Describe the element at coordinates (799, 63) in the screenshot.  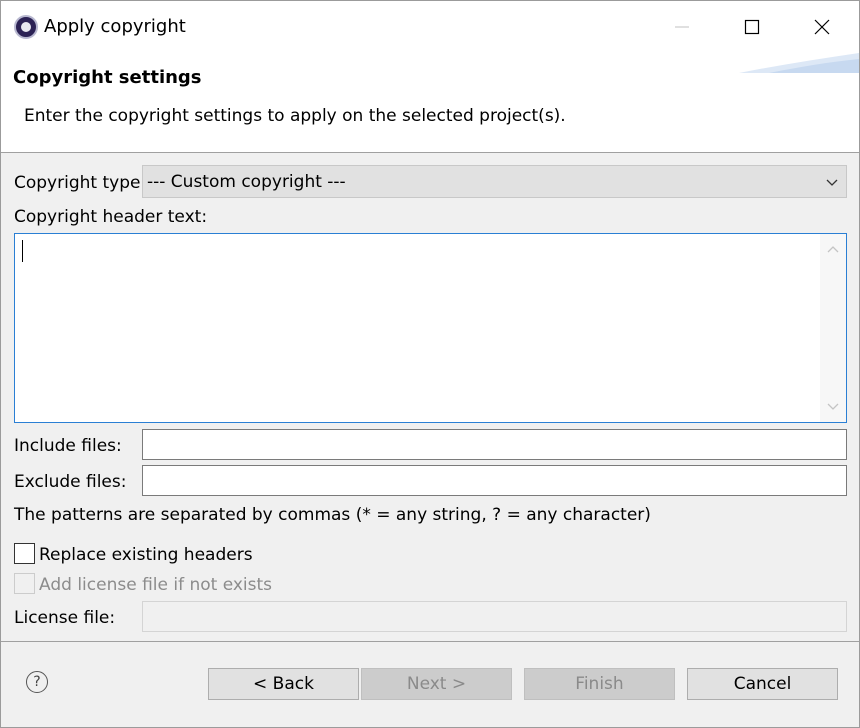
I see `banner-decoration` at that location.